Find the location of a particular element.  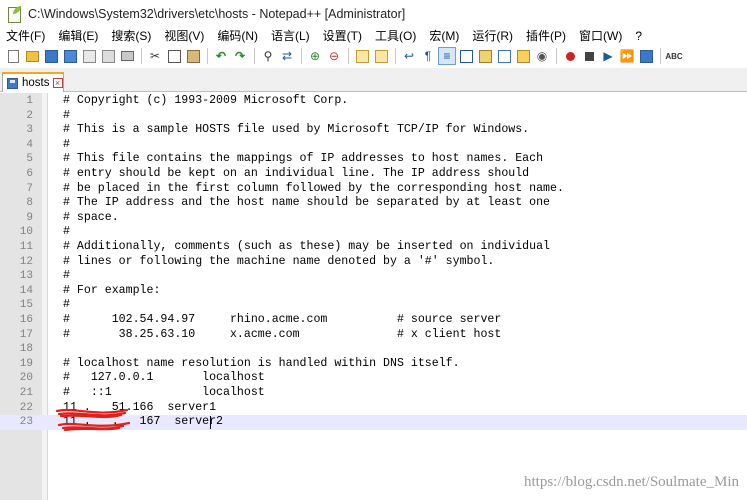

line-number: 7 is located at coordinates (29, 188).